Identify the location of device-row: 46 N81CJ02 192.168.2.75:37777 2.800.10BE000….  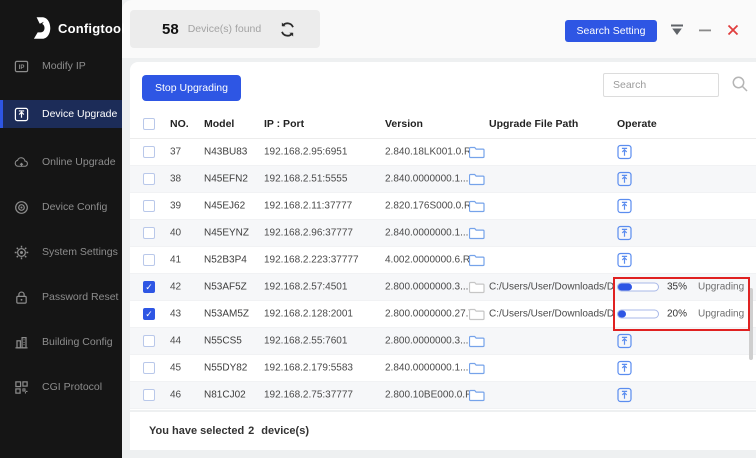
(443, 395).